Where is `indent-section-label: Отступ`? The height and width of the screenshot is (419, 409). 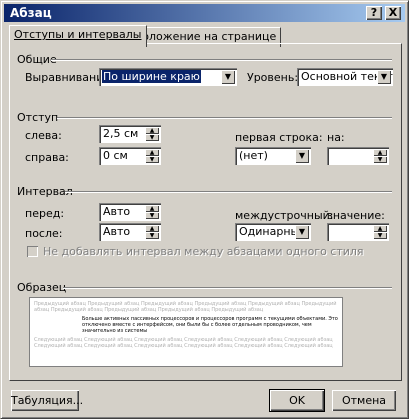 indent-section-label: Отступ is located at coordinates (38, 117).